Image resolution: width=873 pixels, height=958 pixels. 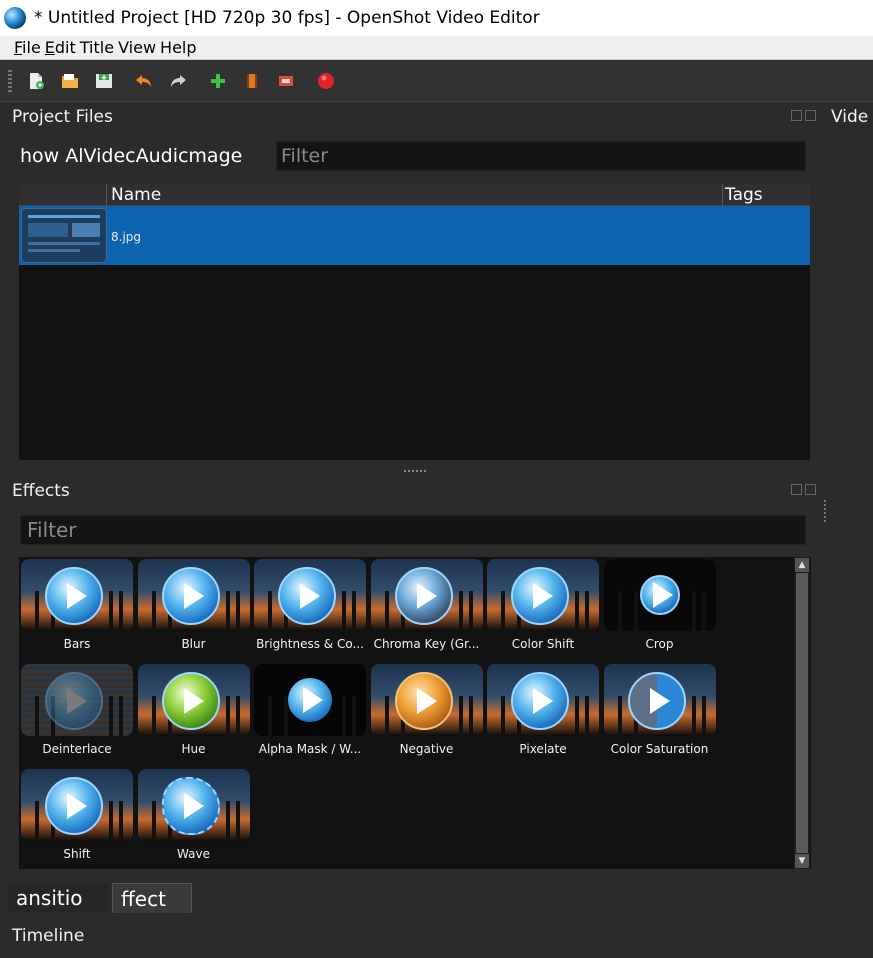 What do you see at coordinates (178, 47) in the screenshot?
I see `menu-help: Help` at bounding box center [178, 47].